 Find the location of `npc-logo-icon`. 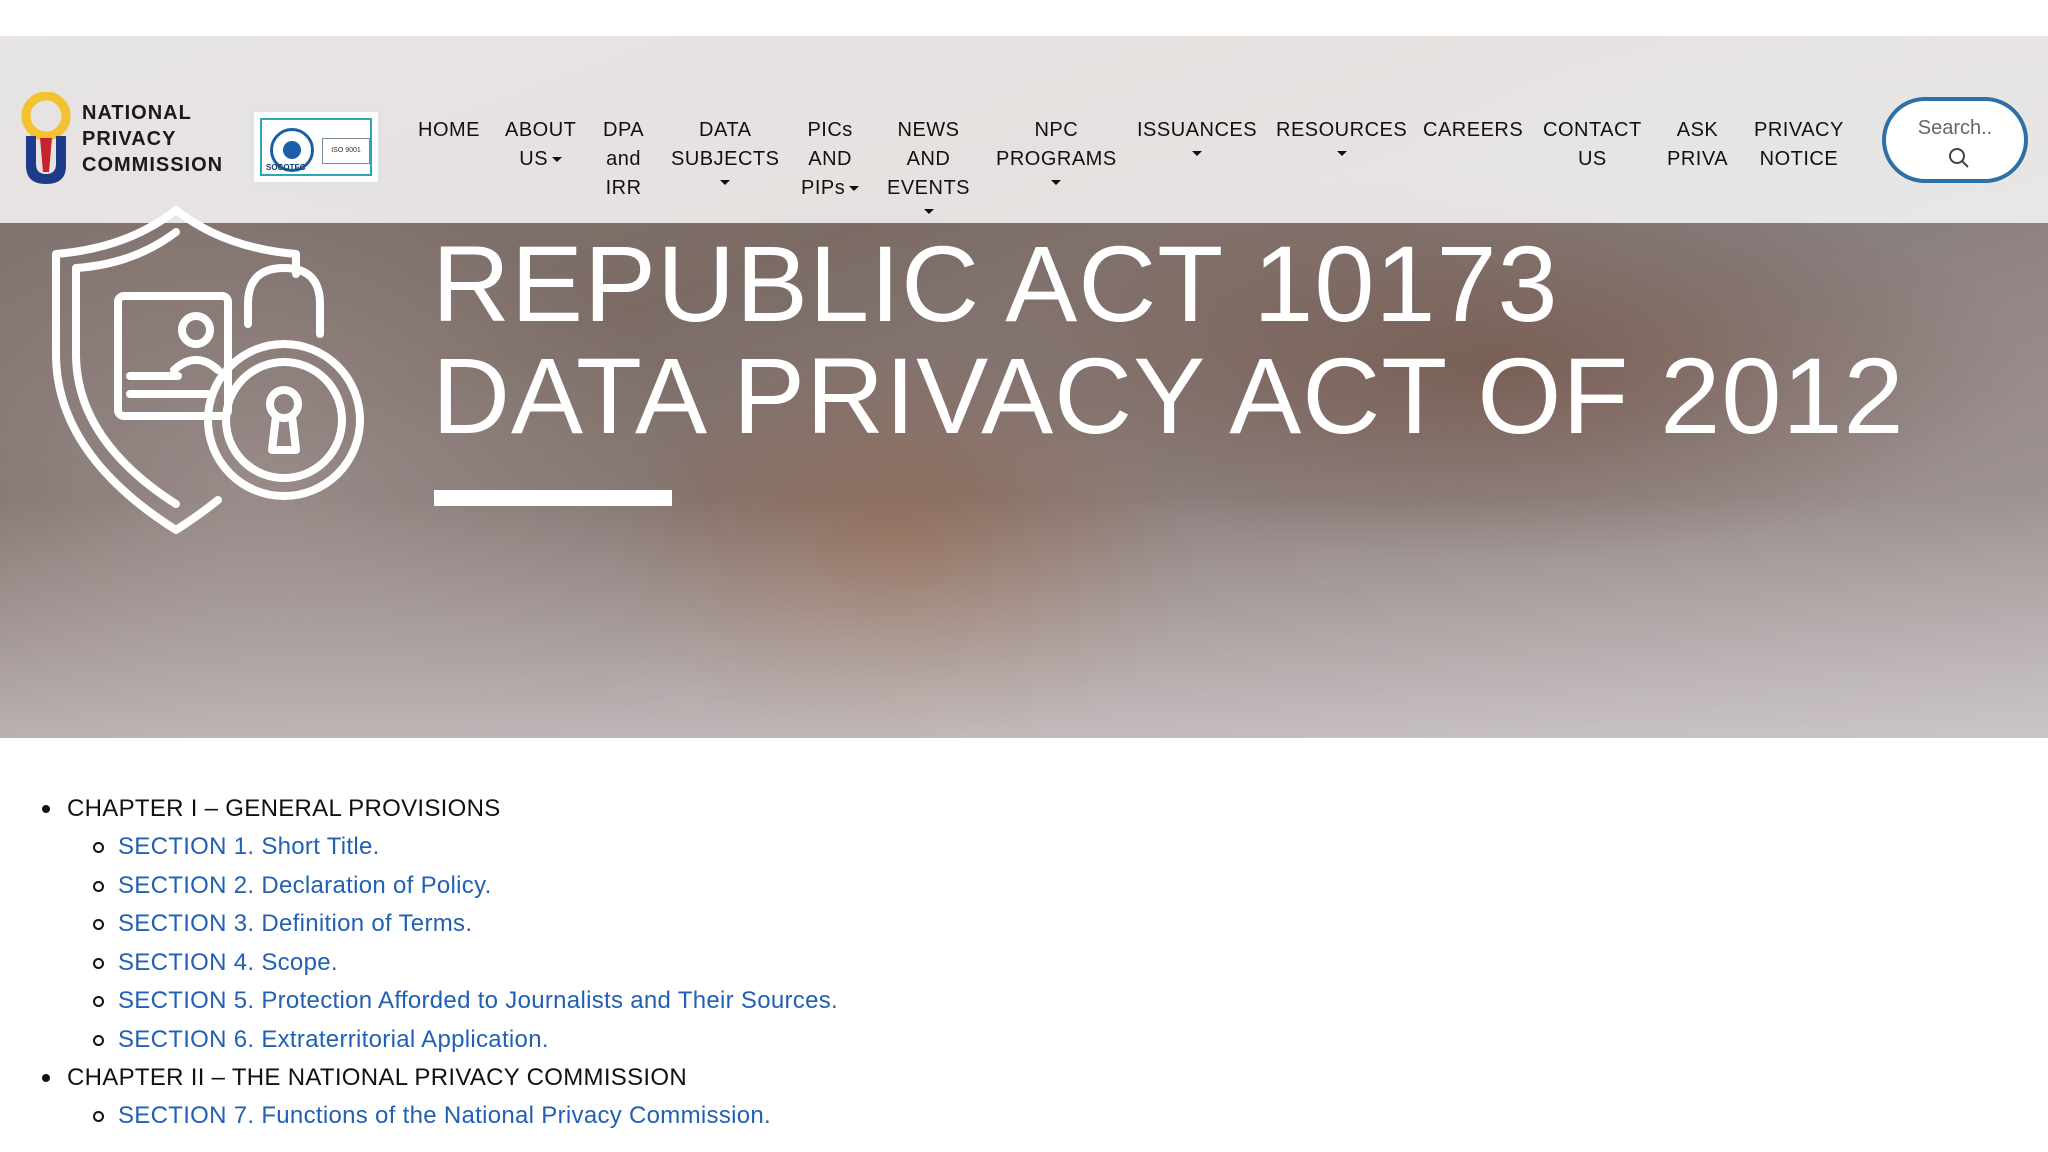

npc-logo-icon is located at coordinates (46, 138).